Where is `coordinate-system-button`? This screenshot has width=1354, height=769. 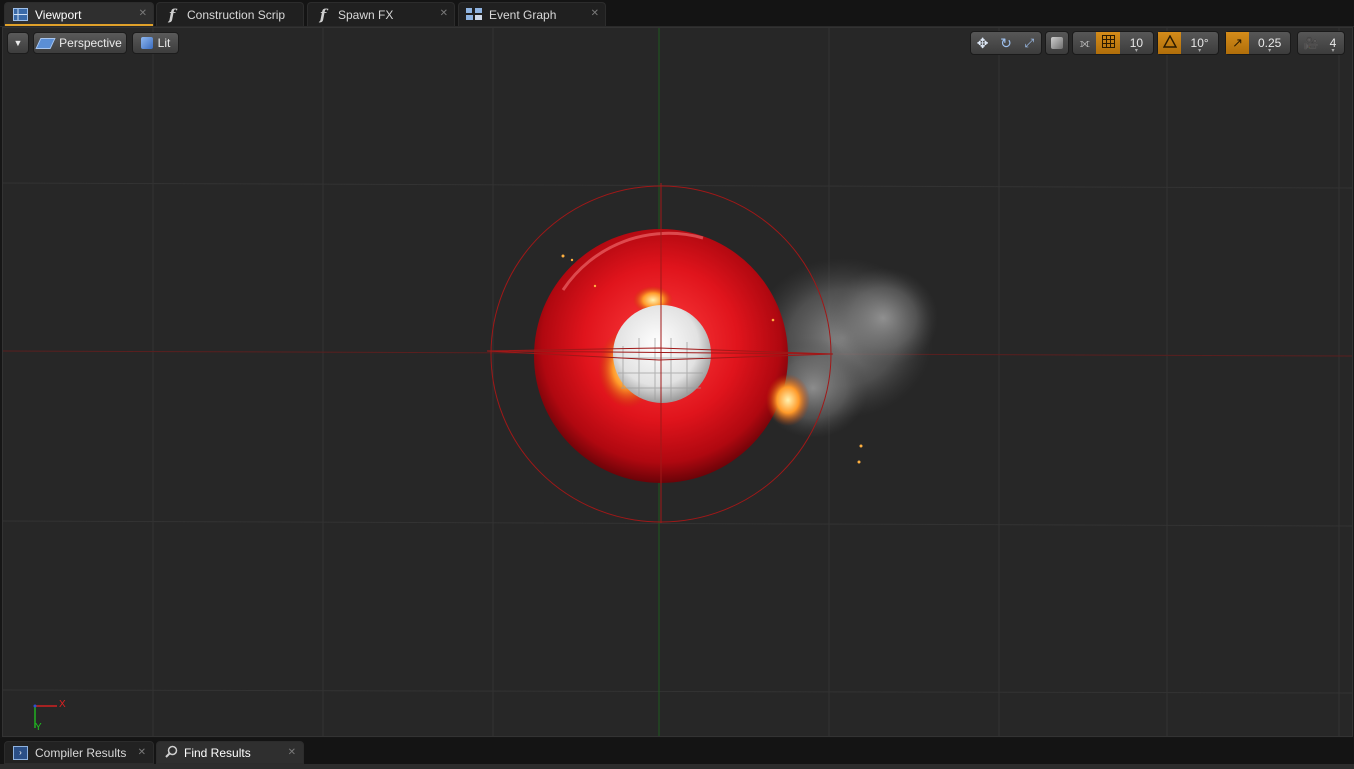 coordinate-system-button is located at coordinates (1057, 43).